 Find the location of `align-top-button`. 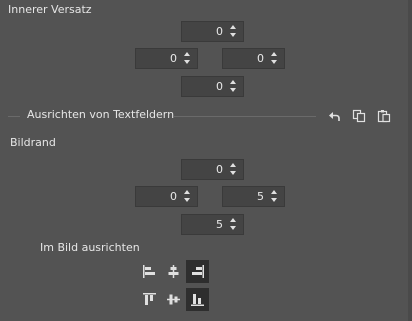

align-top-button is located at coordinates (149, 299).